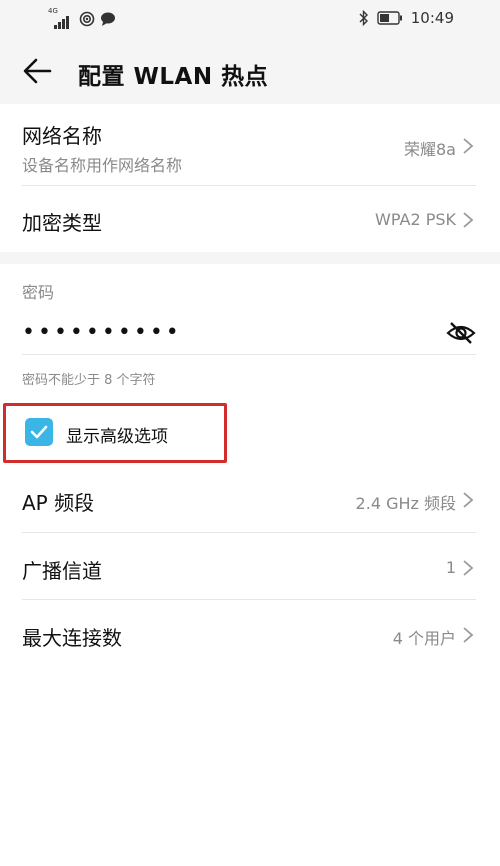  I want to click on hotspot-icon, so click(87, 19).